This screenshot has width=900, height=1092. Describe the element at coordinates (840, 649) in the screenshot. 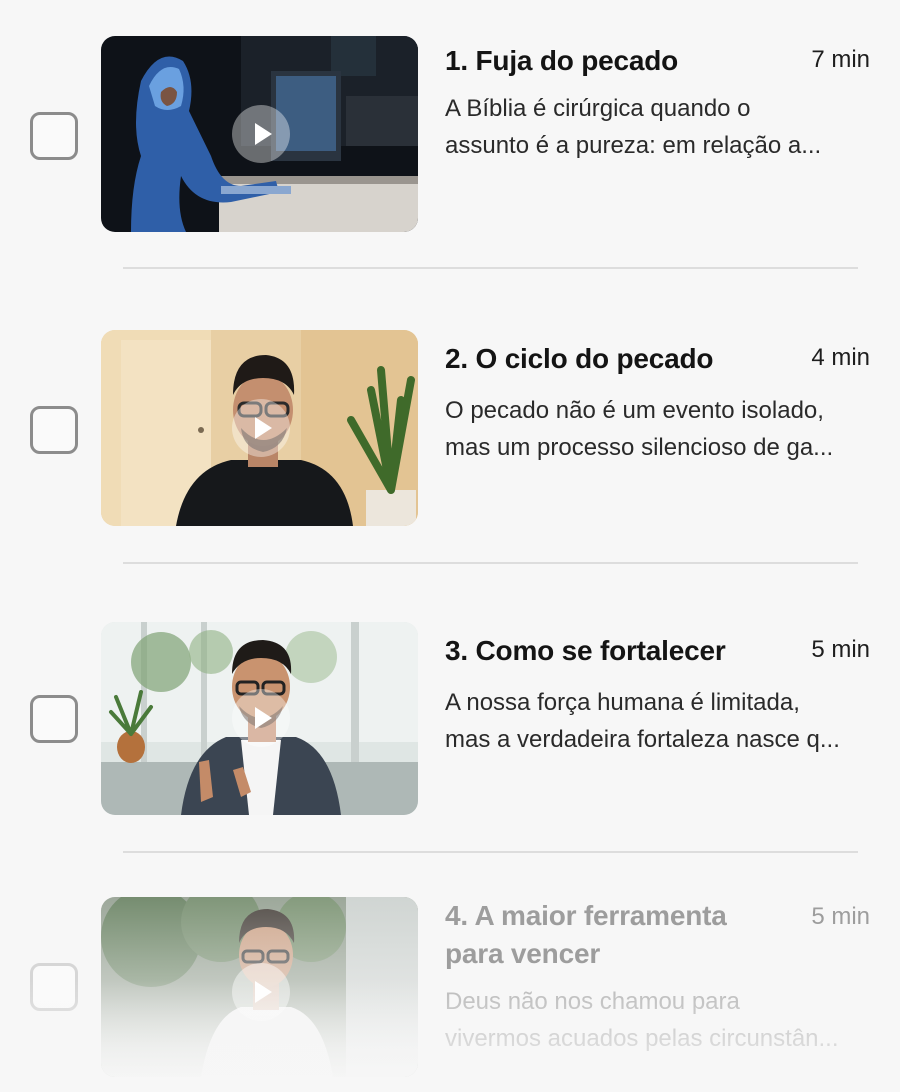

I see `lesson-3-duration: 5 min` at that location.